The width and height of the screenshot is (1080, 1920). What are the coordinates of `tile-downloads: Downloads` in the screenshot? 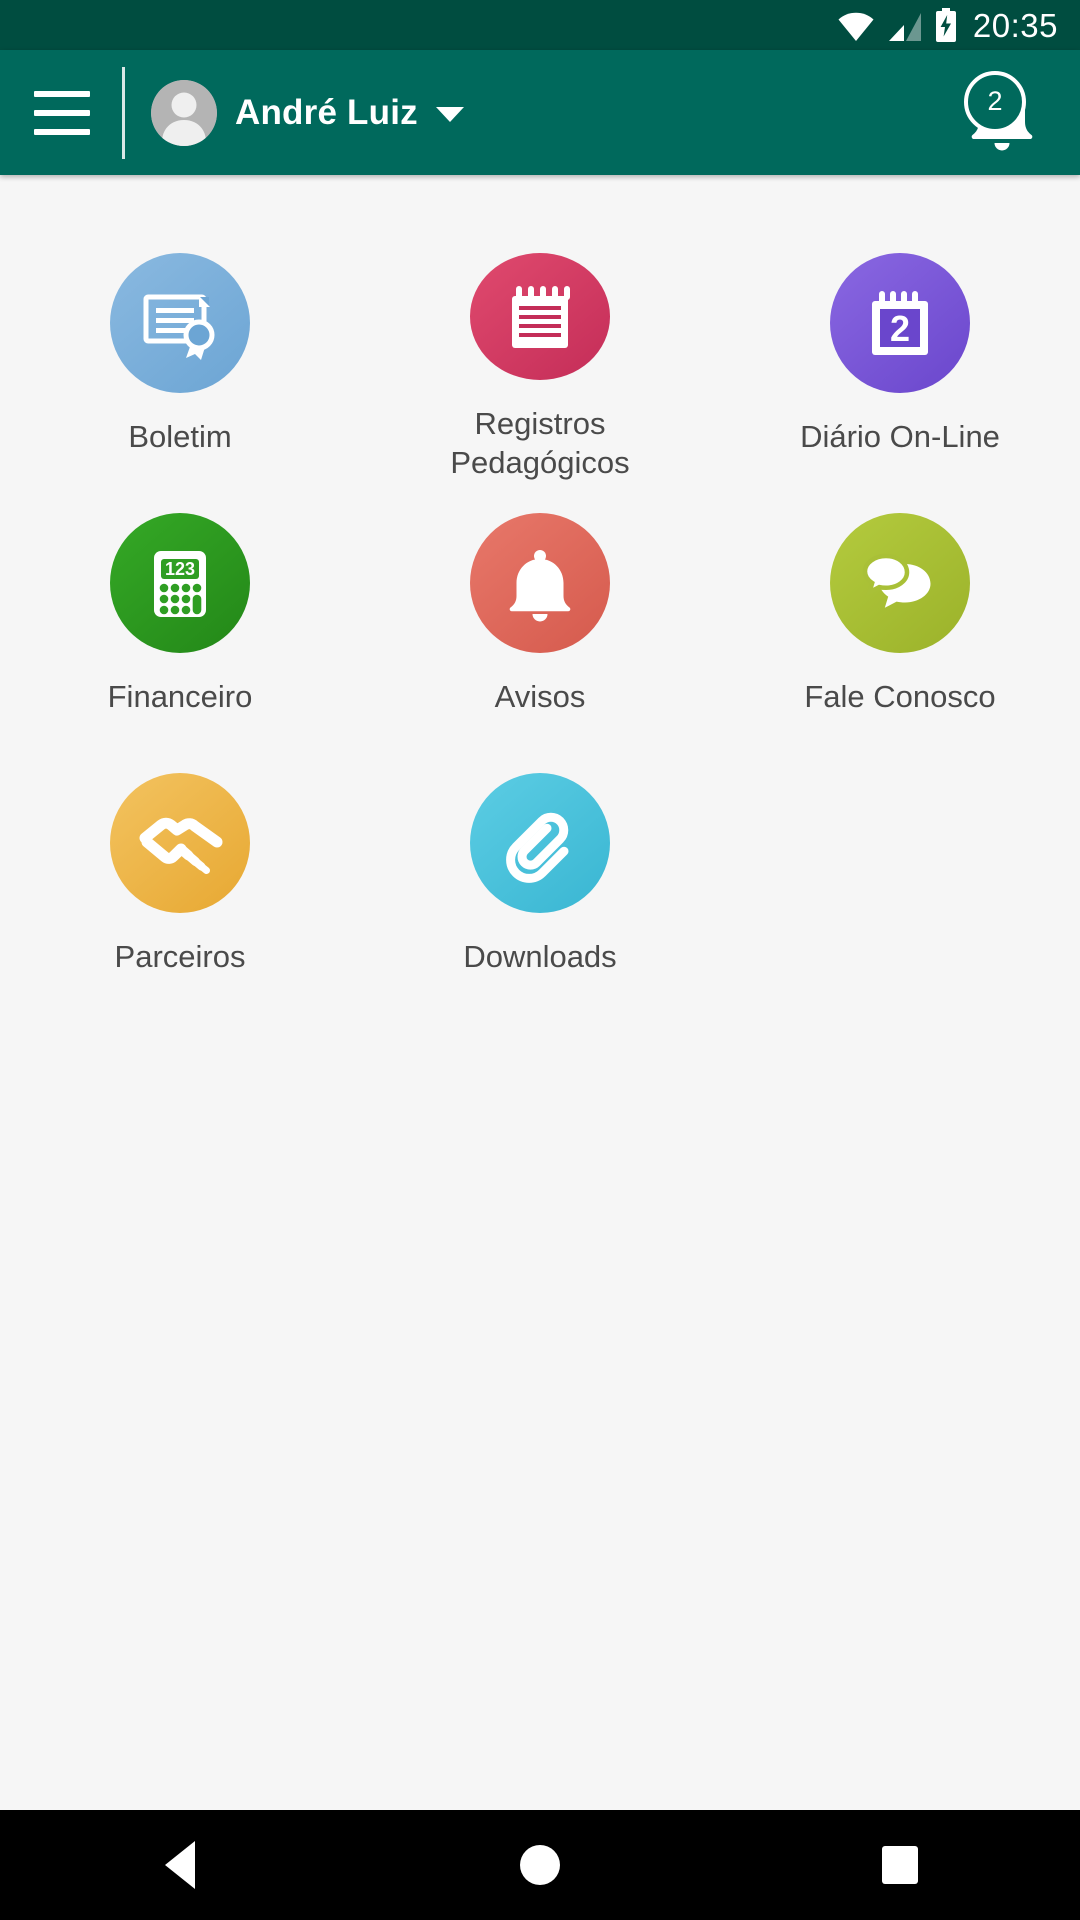 It's located at (540, 881).